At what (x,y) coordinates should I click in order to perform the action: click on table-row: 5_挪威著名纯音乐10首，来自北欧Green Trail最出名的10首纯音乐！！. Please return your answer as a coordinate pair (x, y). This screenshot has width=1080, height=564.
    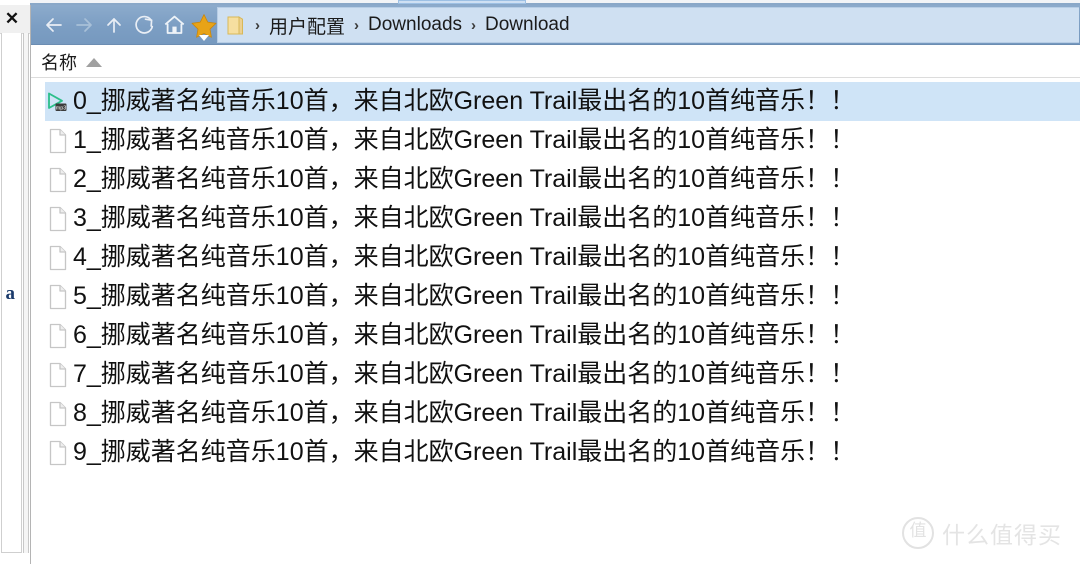
    Looking at the image, I should click on (562, 296).